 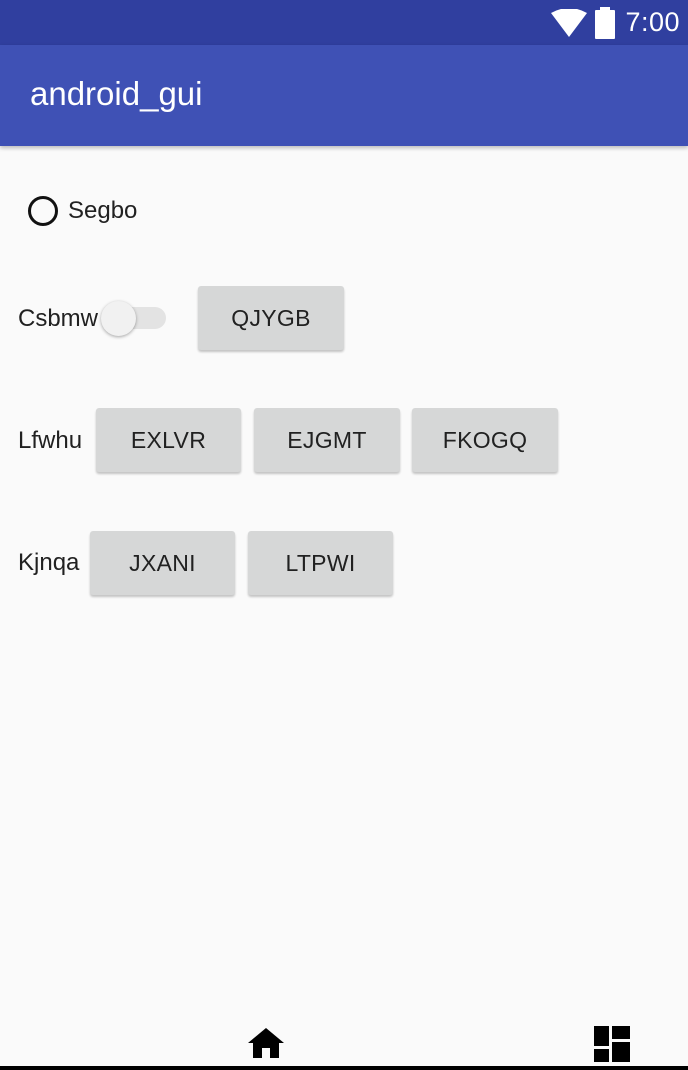 What do you see at coordinates (103, 210) in the screenshot?
I see `radio-label: Segbo` at bounding box center [103, 210].